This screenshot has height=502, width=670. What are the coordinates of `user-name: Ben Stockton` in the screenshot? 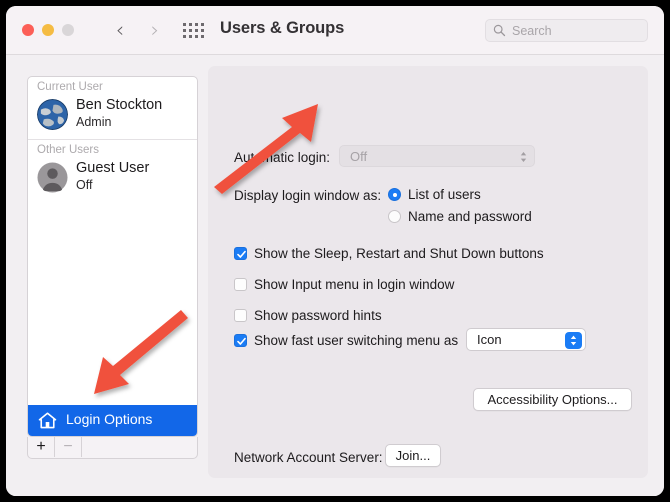 It's located at (119, 105).